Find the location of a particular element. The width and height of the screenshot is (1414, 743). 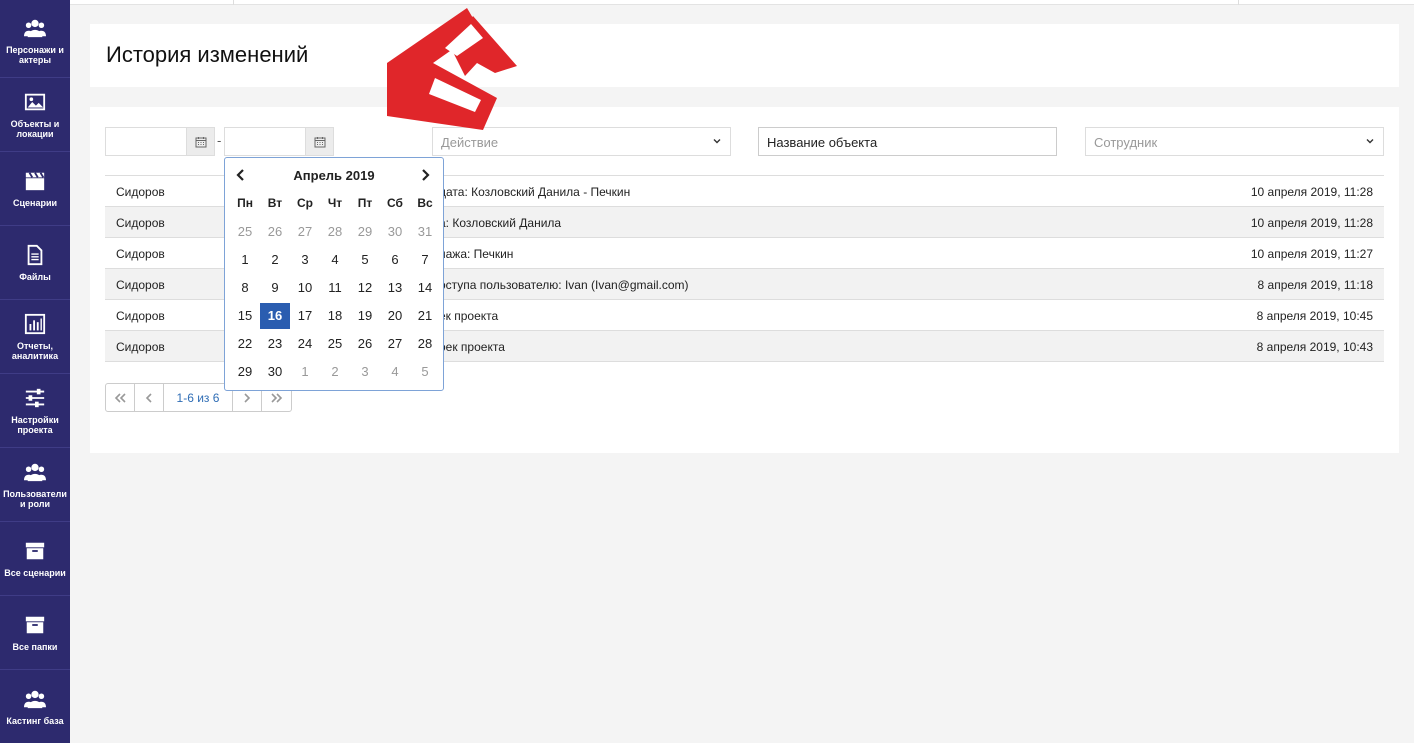

calendar-day: 22 is located at coordinates (245, 344).